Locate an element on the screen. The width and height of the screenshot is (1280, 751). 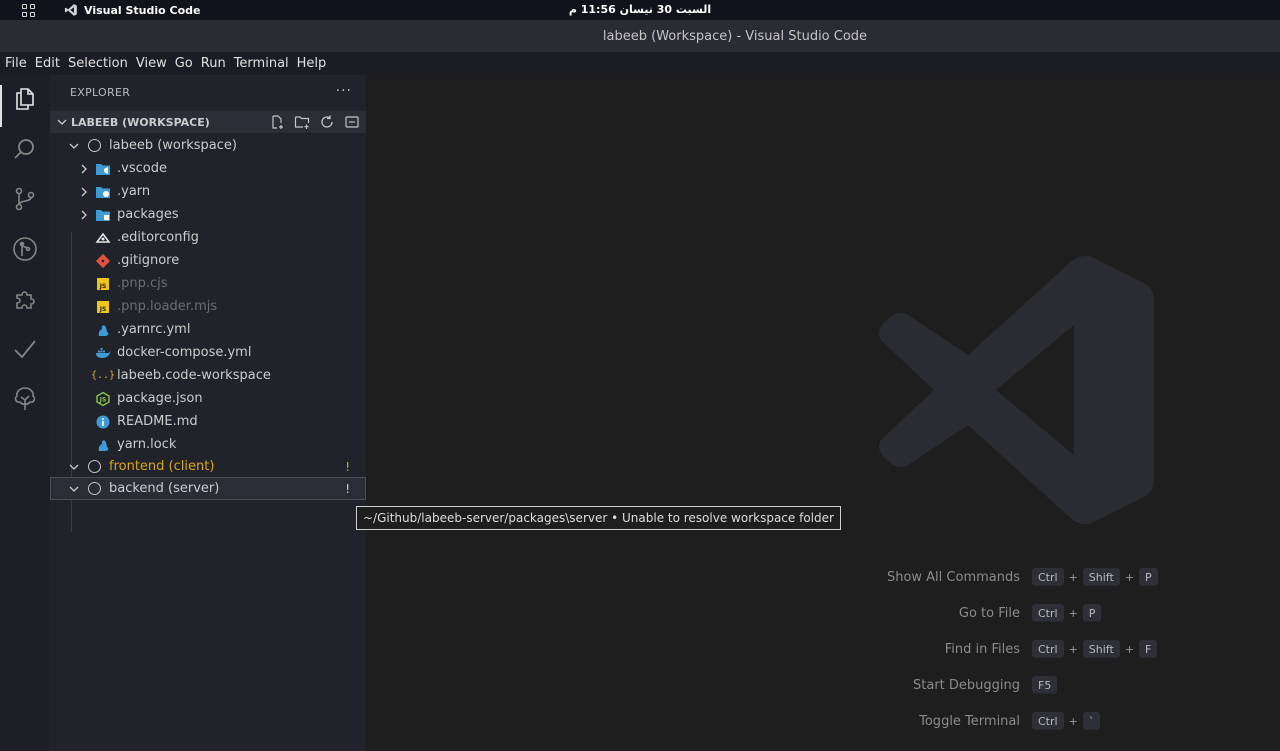
tree-item-label: frontend (client) is located at coordinates (162, 466).